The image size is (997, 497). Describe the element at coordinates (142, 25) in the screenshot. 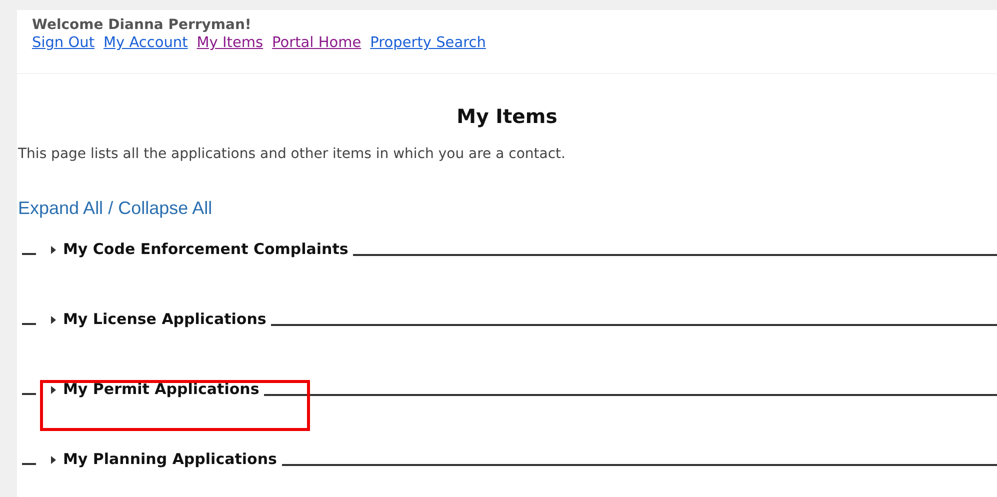

I see `welcome-text: Welcome Dianna Perryman!` at that location.